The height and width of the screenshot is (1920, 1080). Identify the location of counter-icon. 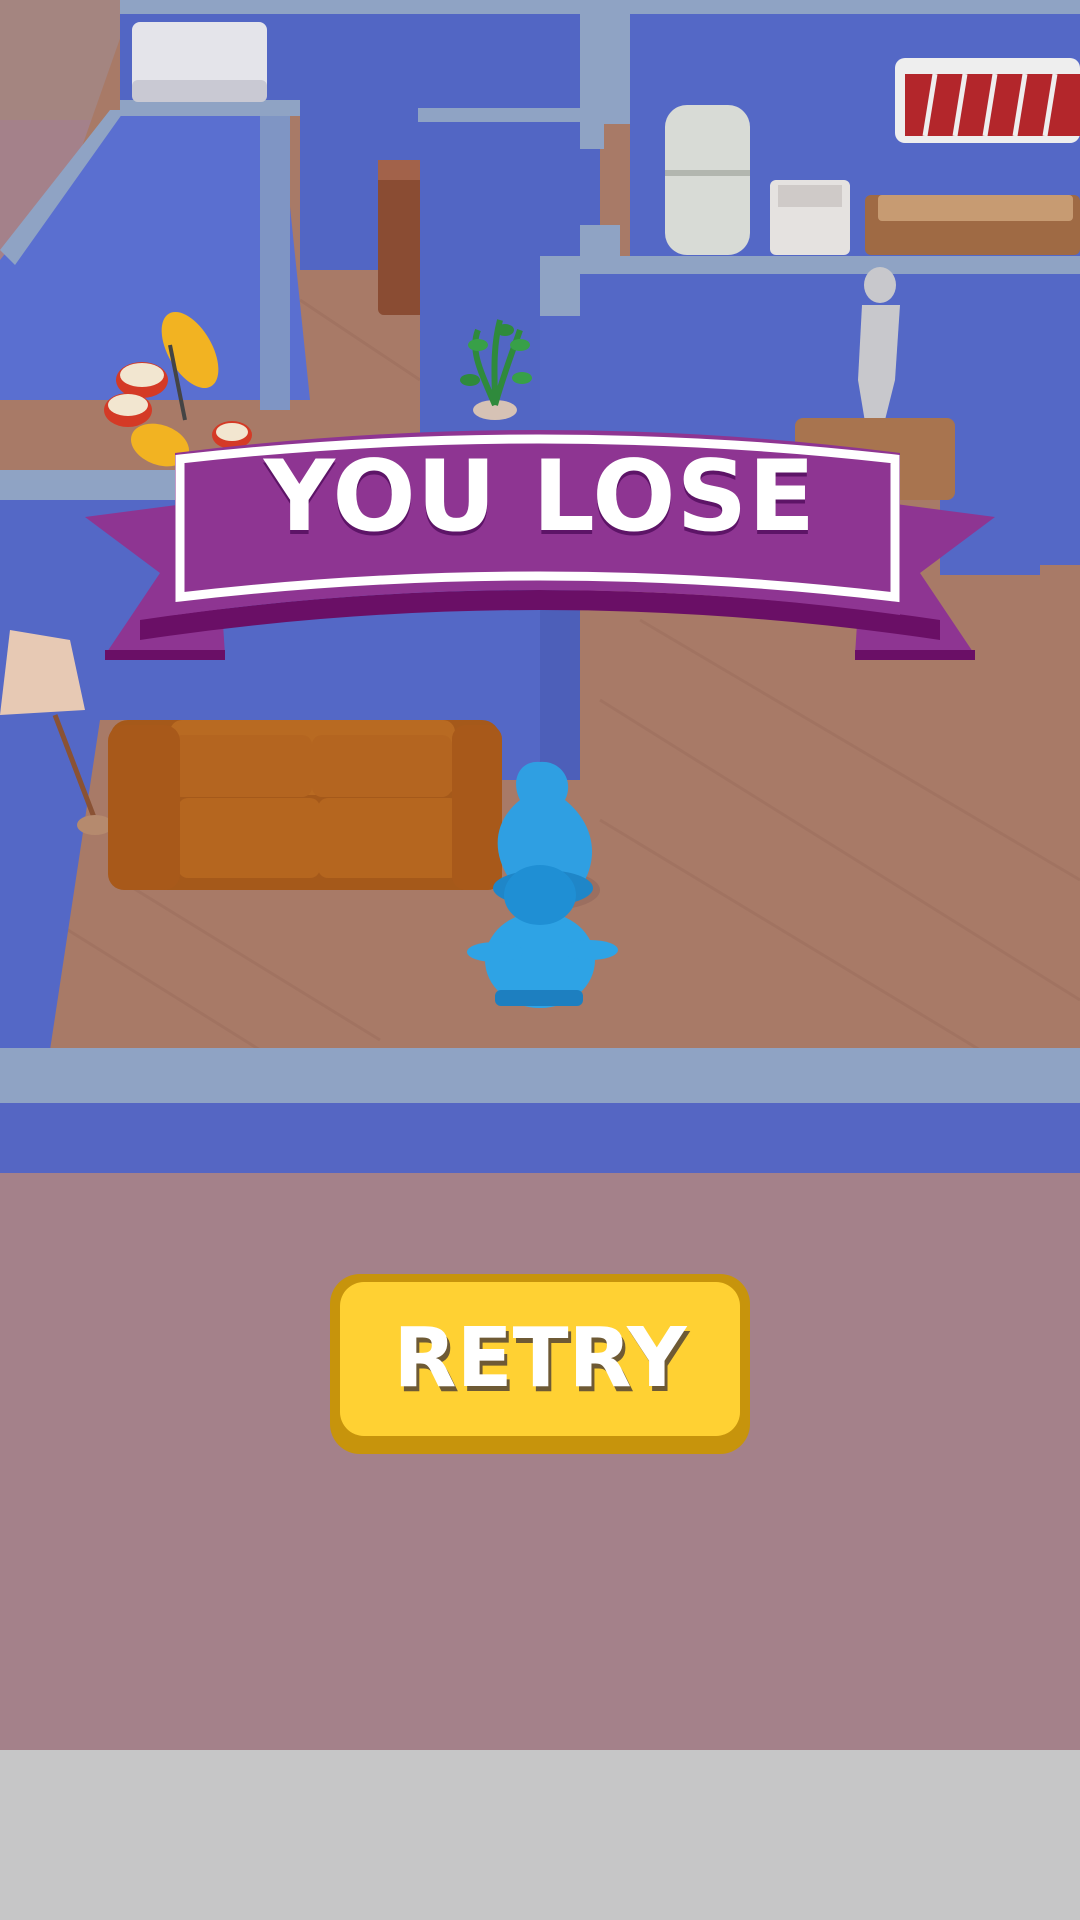
(972, 225).